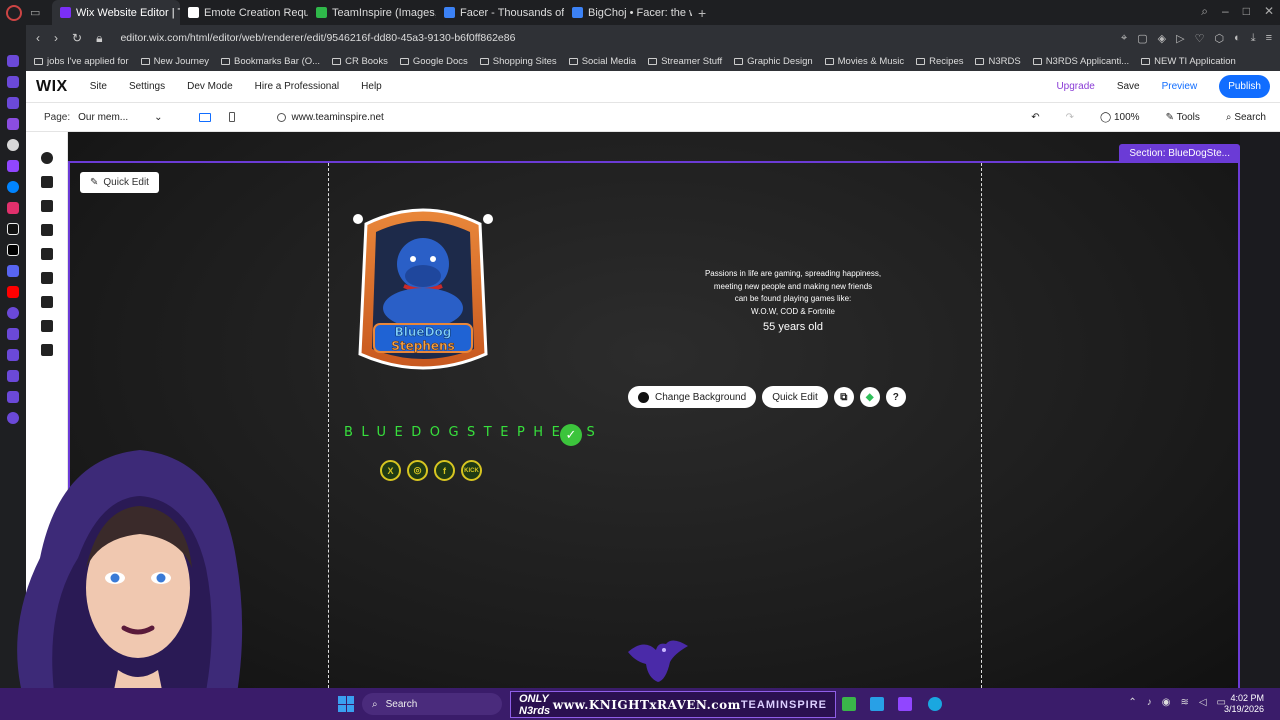 The width and height of the screenshot is (1280, 720). I want to click on browser-tab: TeamInspire (Images, Pos, so click(372, 12).